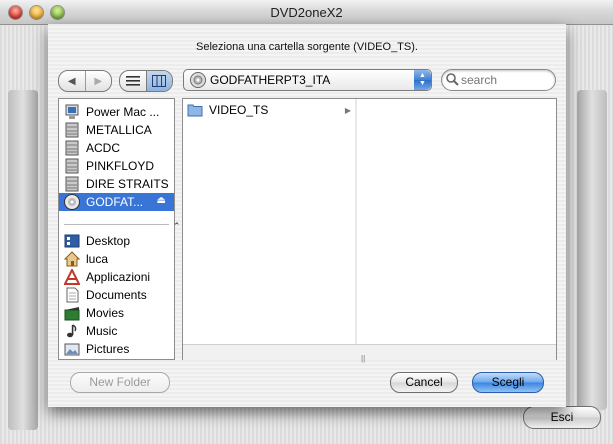 This screenshot has height=444, width=613. I want to click on column-resize-grip: ||, so click(363, 358).